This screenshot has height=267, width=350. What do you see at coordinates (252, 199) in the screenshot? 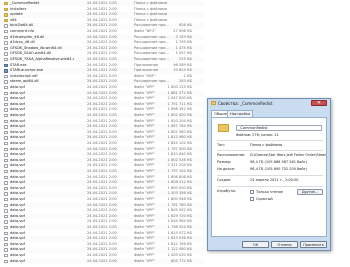
I see `hidden-checkbox` at bounding box center [252, 199].